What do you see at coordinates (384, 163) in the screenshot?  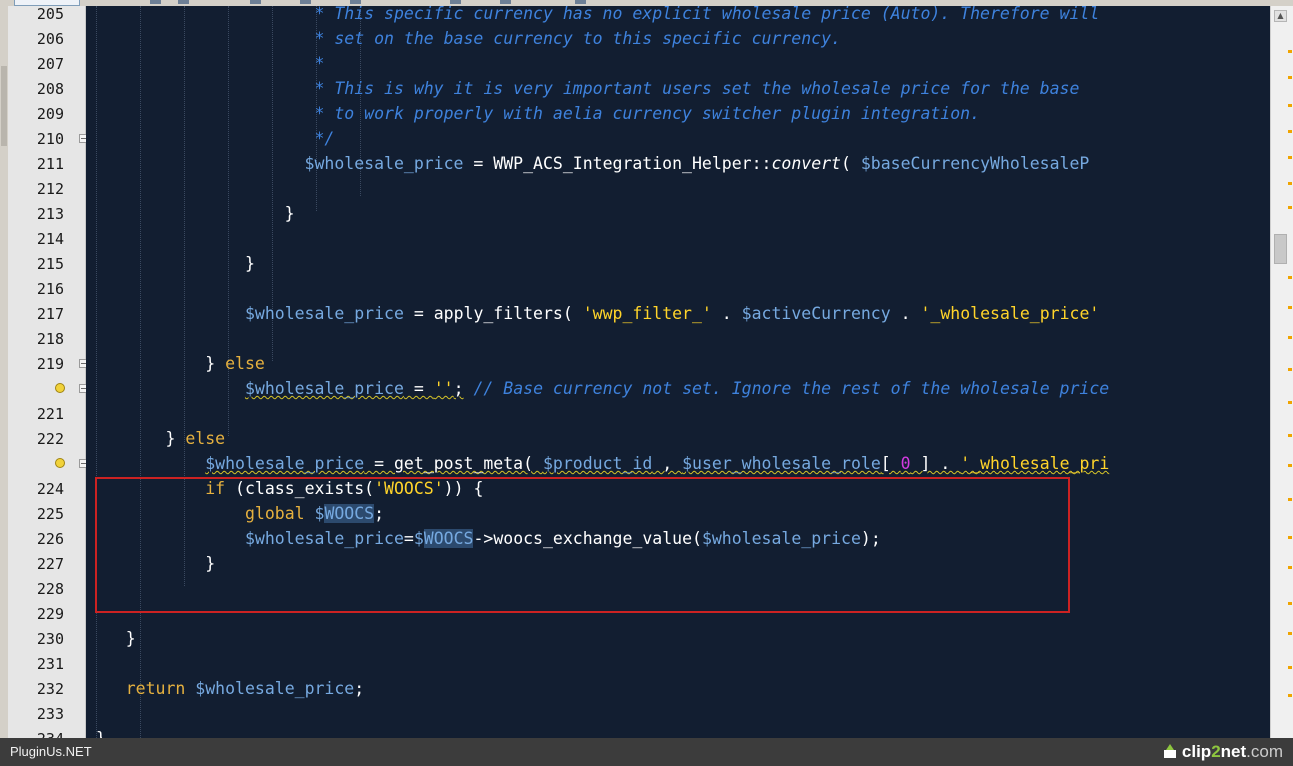 I see `code-token: $wholesale_price` at bounding box center [384, 163].